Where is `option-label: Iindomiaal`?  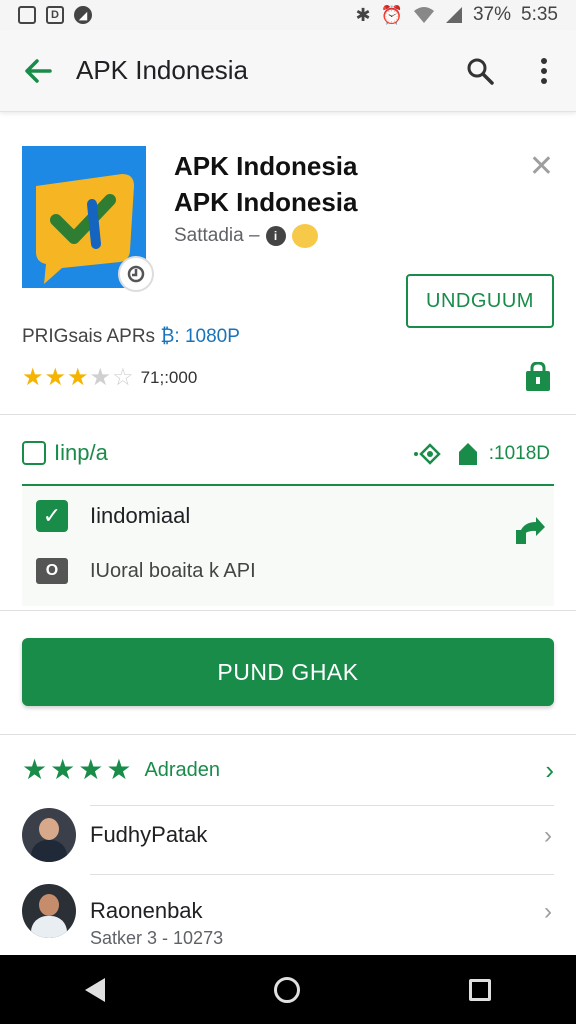
option-label: Iindomiaal is located at coordinates (140, 515).